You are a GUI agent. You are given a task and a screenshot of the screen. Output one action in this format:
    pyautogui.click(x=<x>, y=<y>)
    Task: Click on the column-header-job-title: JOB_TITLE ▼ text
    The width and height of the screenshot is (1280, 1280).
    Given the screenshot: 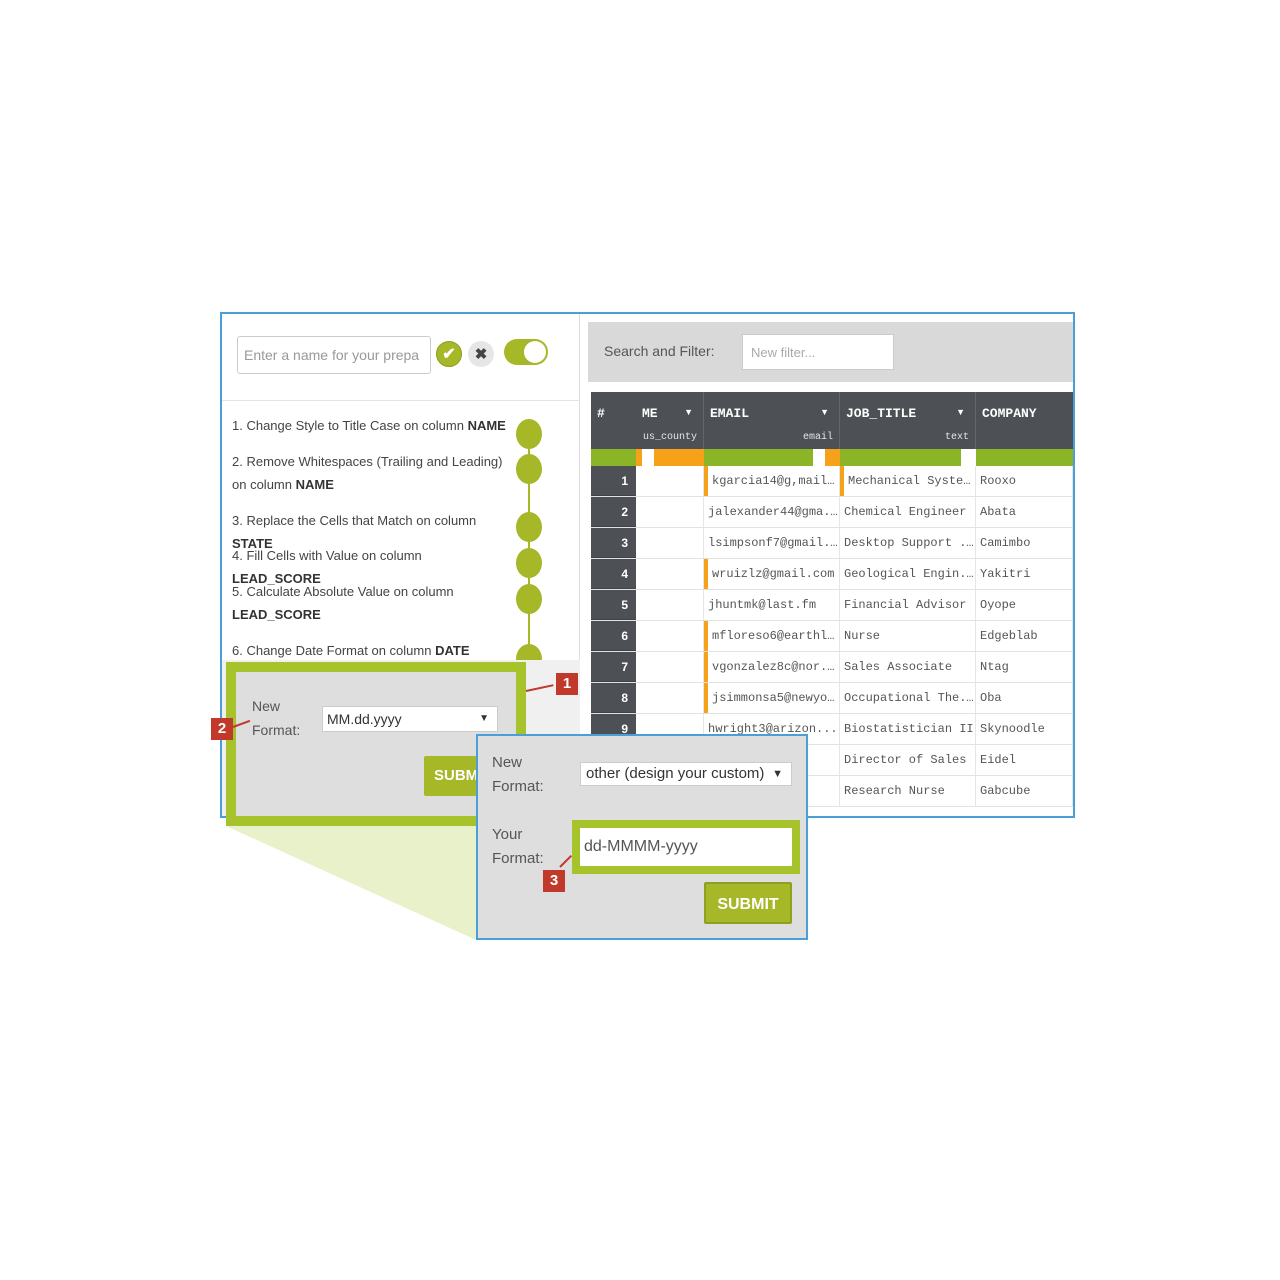 What is the action you would take?
    pyautogui.click(x=908, y=420)
    